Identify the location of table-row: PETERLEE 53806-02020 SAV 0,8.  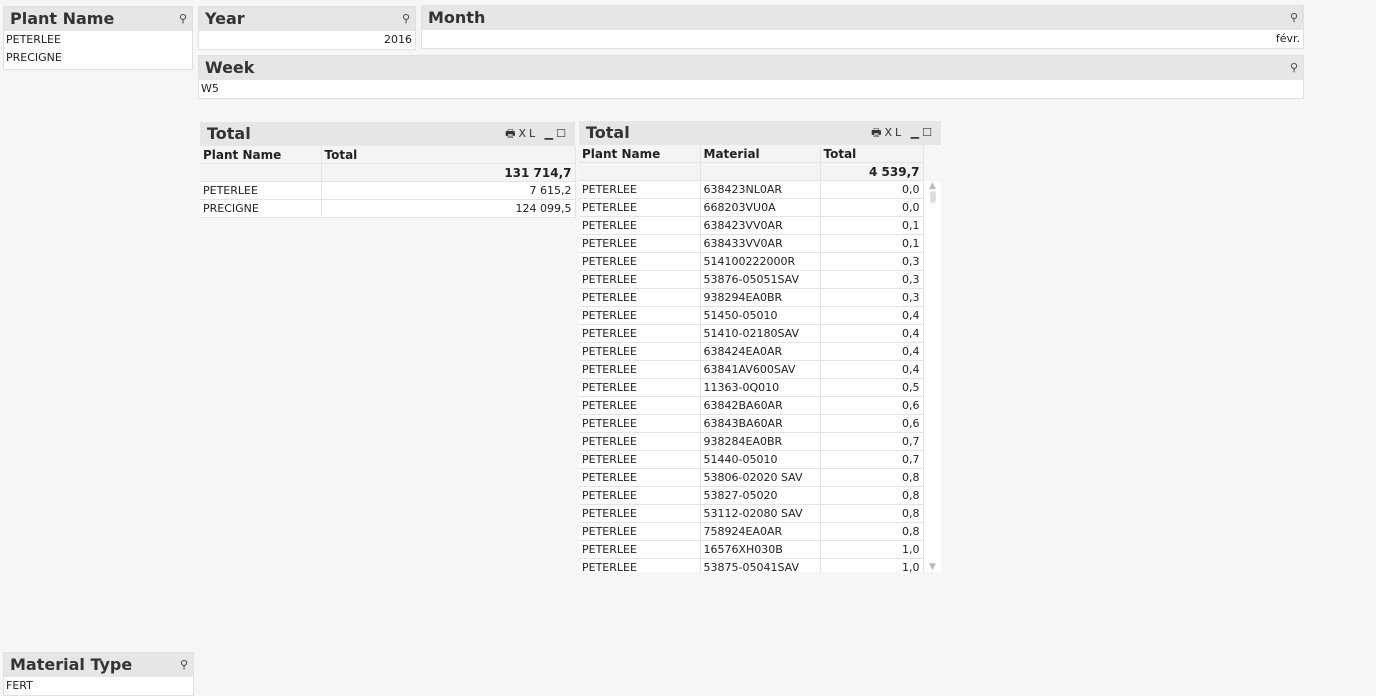
(751, 477).